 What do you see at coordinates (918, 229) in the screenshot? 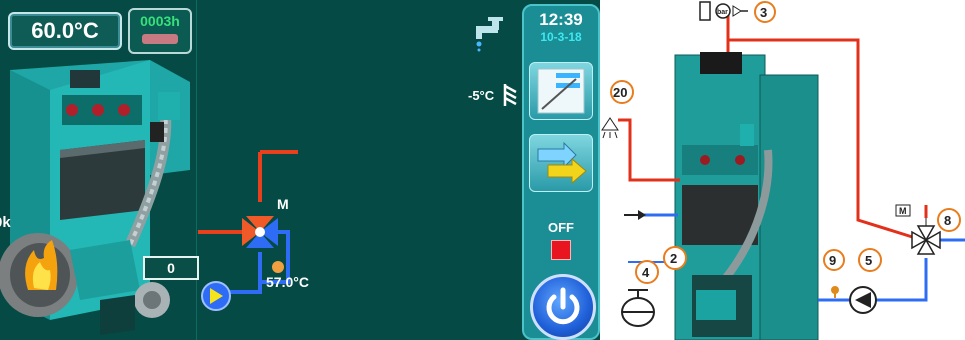
I see `three-way-valve-icon: M` at bounding box center [918, 229].